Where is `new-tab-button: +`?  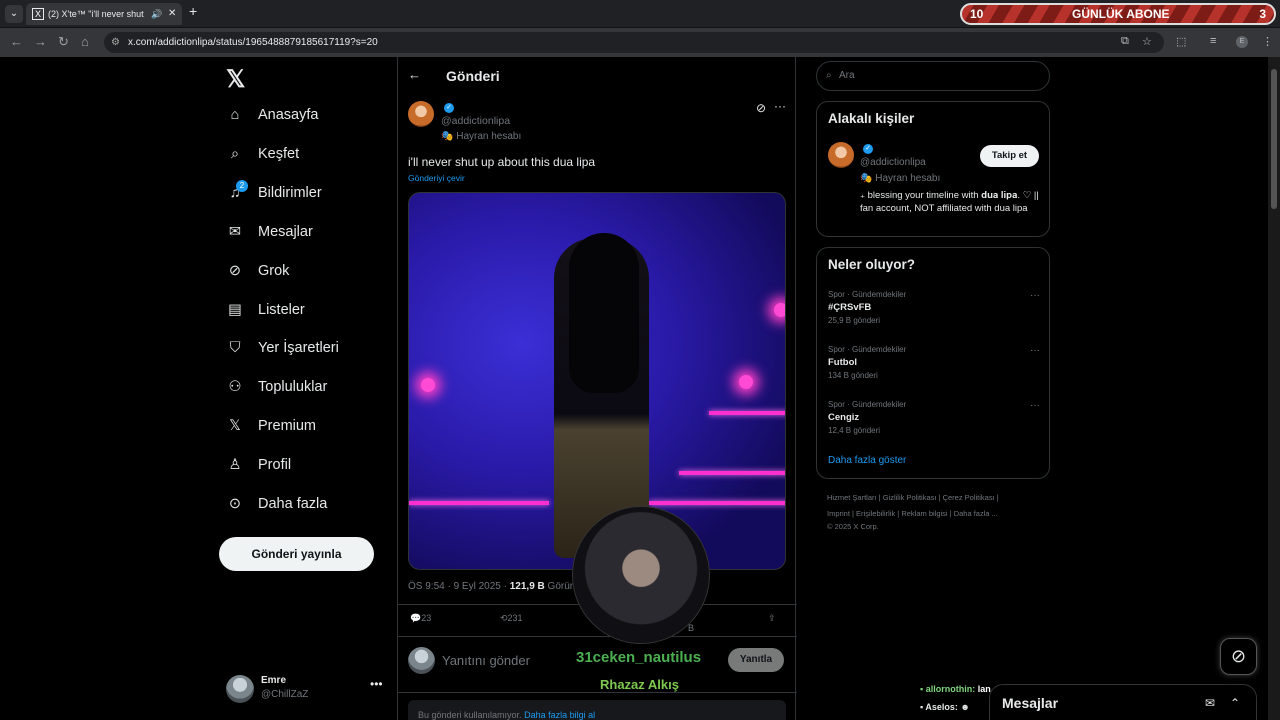 new-tab-button: + is located at coordinates (193, 11).